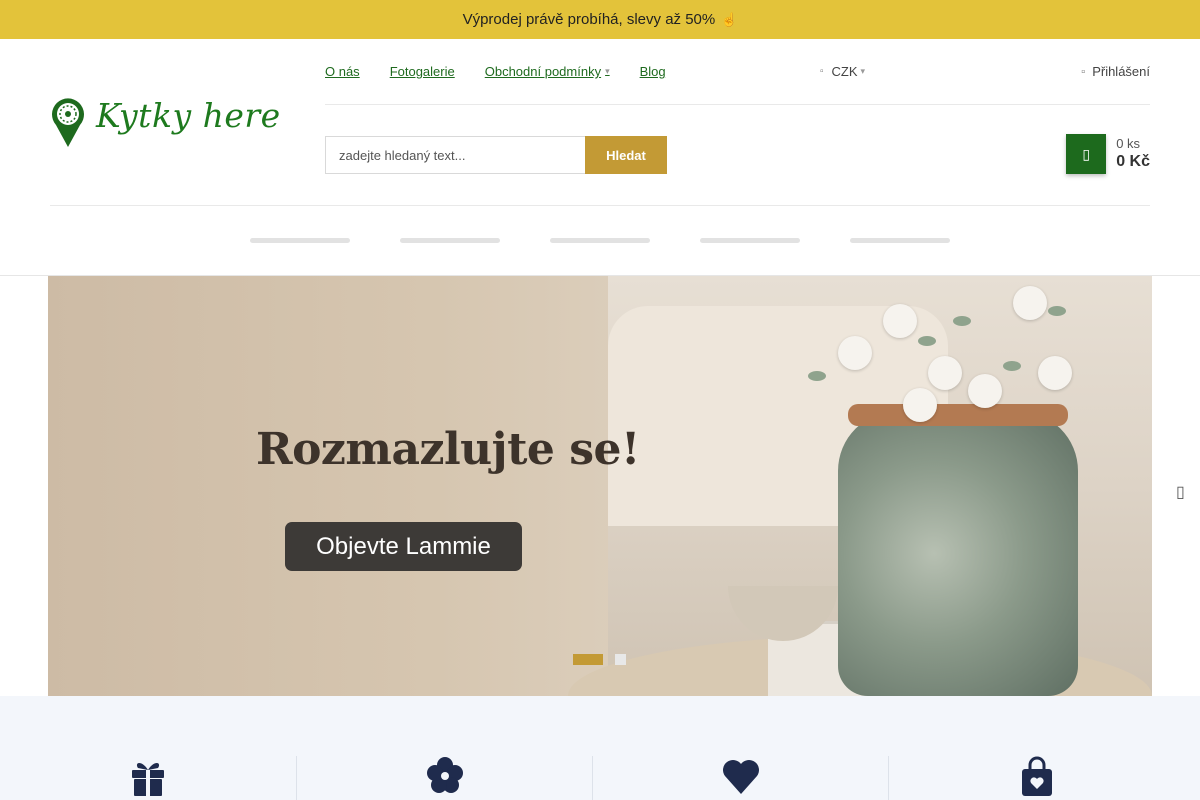  What do you see at coordinates (1128, 143) in the screenshot?
I see `cart-count: 0 ks` at bounding box center [1128, 143].